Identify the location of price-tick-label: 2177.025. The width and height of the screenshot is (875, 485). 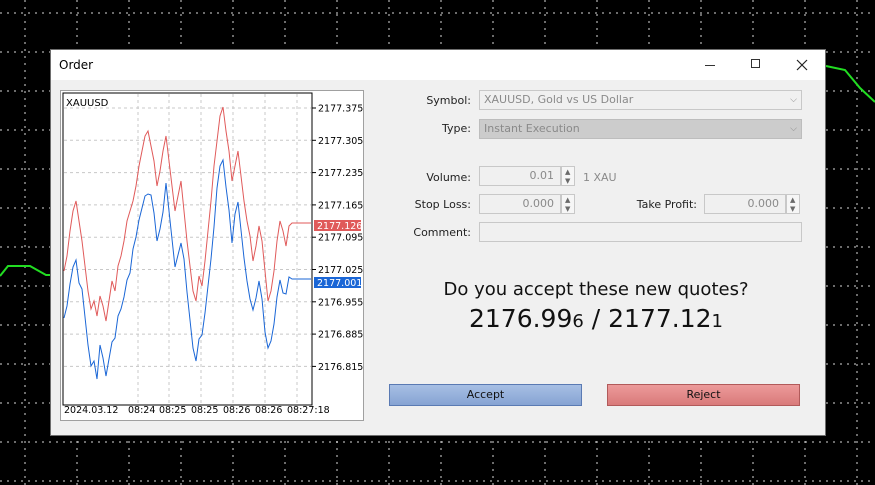
(340, 270).